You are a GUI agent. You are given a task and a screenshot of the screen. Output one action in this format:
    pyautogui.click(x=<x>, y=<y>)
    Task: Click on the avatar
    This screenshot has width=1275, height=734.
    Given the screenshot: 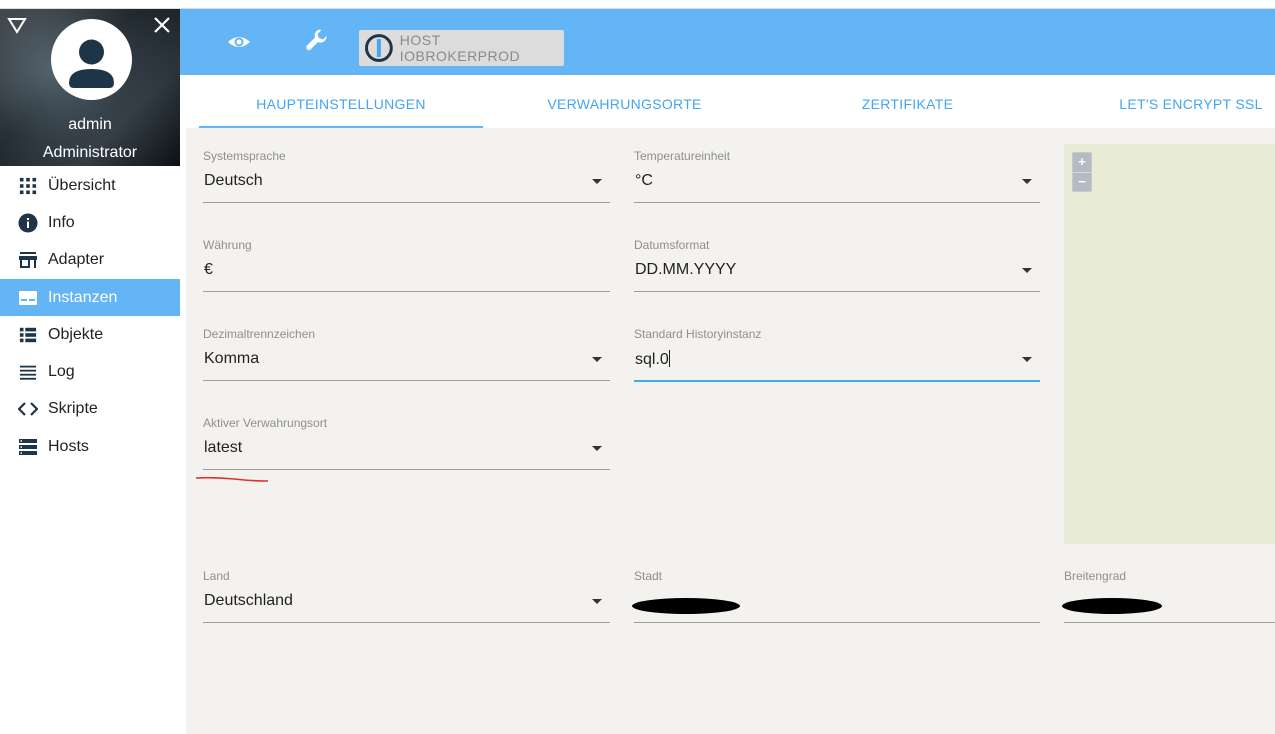 What is the action you would take?
    pyautogui.click(x=91, y=59)
    